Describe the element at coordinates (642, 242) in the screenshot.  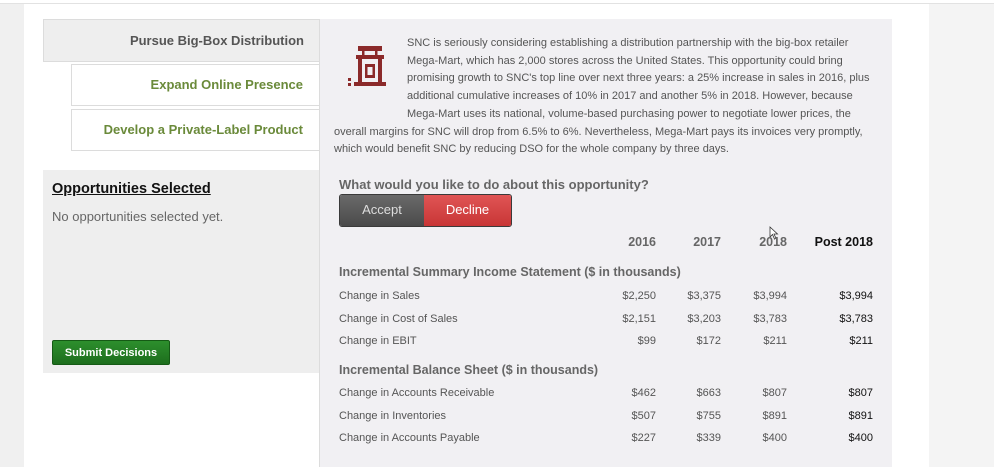
I see `column-header-2016: 2016` at that location.